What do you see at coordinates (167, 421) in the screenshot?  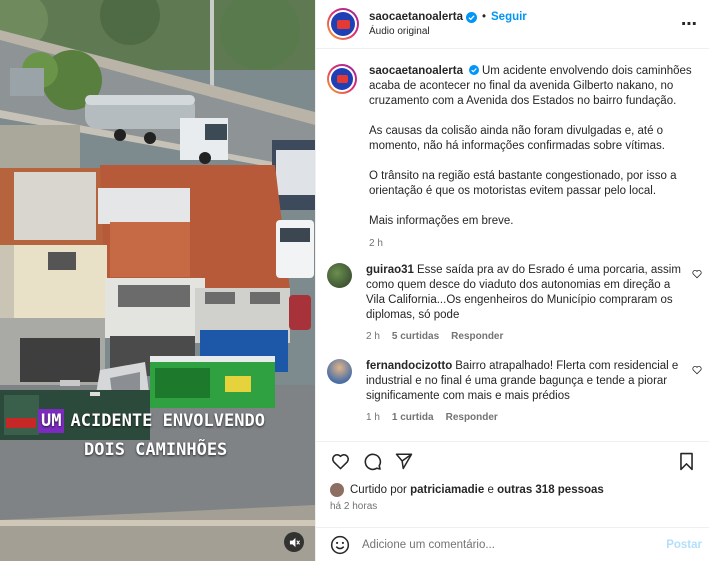 I see `caption-line-1: ACIDENTE ENVOLVENDO` at bounding box center [167, 421].